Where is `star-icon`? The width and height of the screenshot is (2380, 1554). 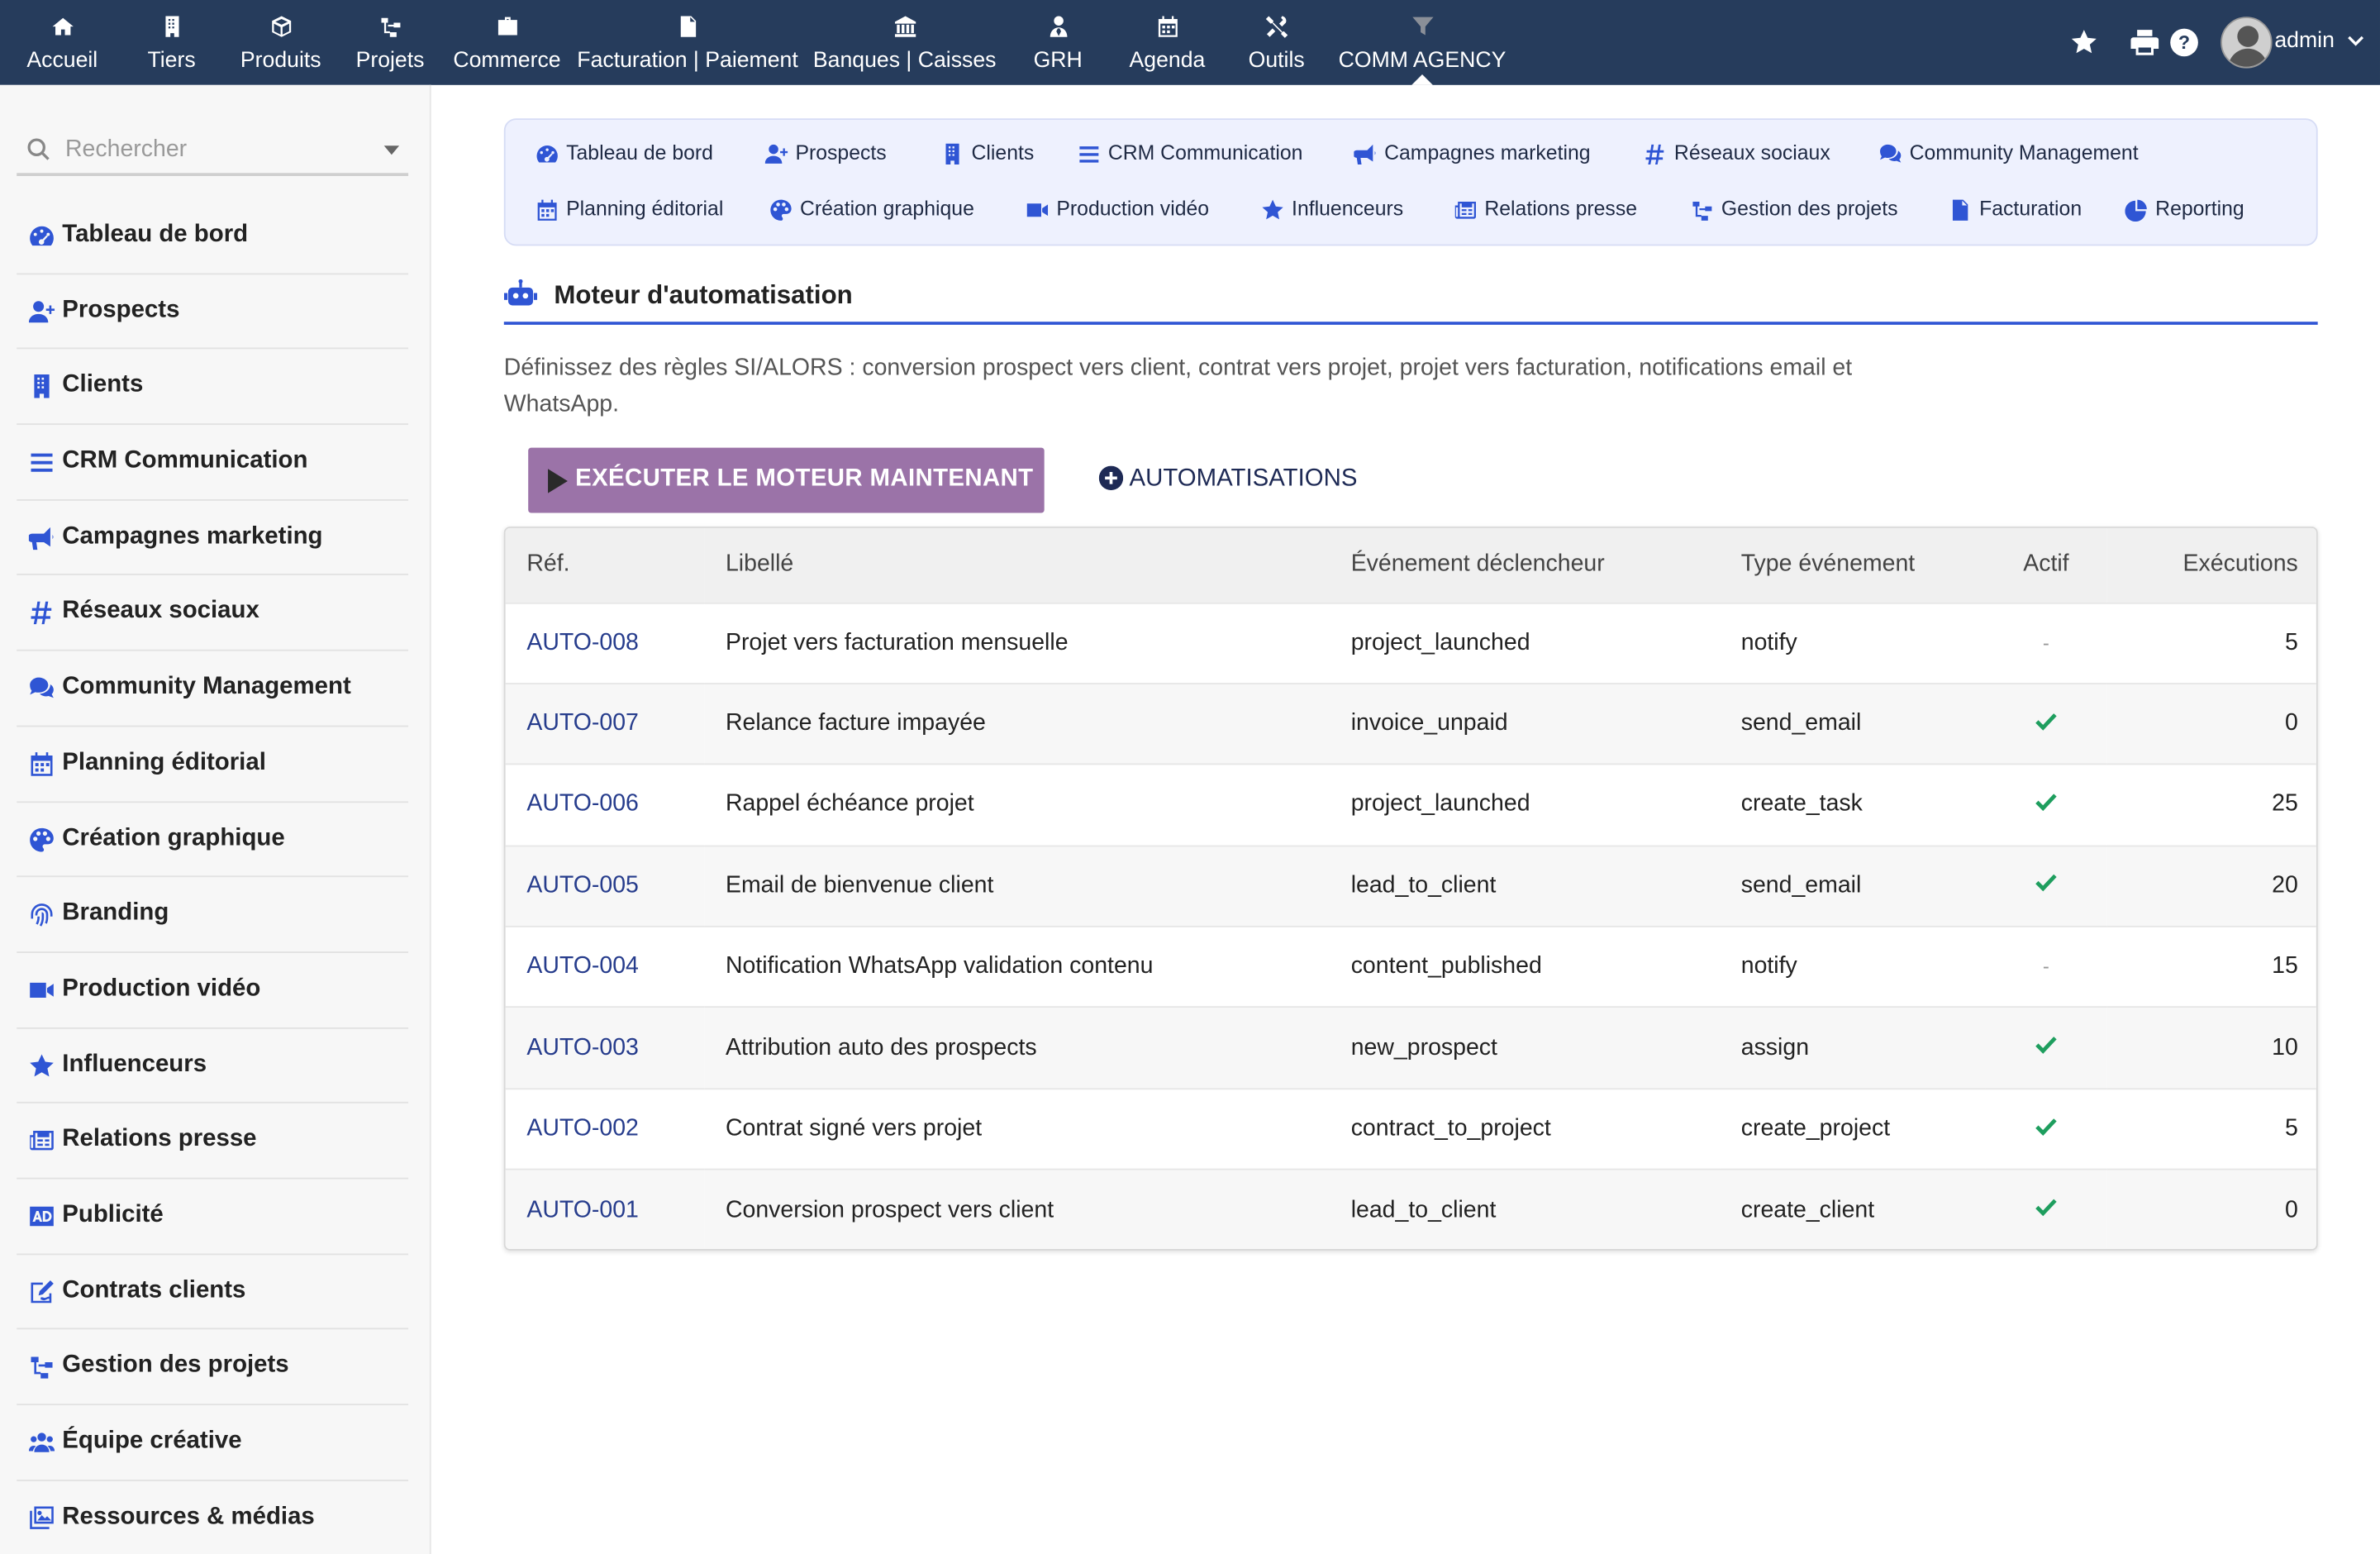 star-icon is located at coordinates (1272, 210).